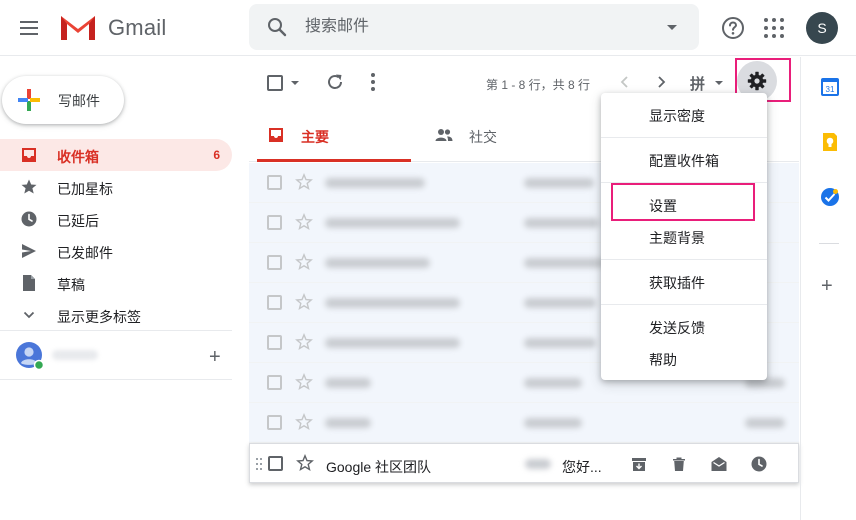  I want to click on sidebar-item-label: 收件箱, so click(78, 157).